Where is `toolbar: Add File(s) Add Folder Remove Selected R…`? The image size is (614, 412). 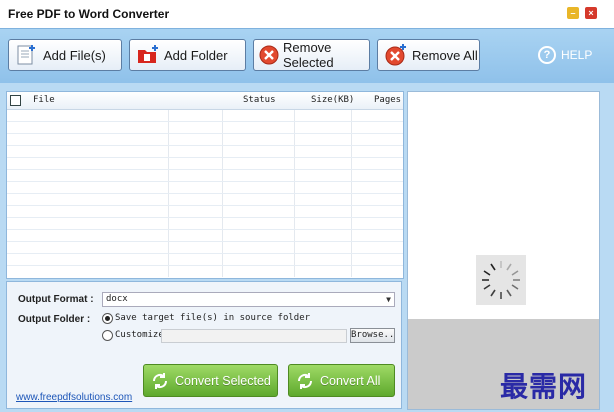 toolbar: Add File(s) Add Folder Remove Selected R… is located at coordinates (307, 56).